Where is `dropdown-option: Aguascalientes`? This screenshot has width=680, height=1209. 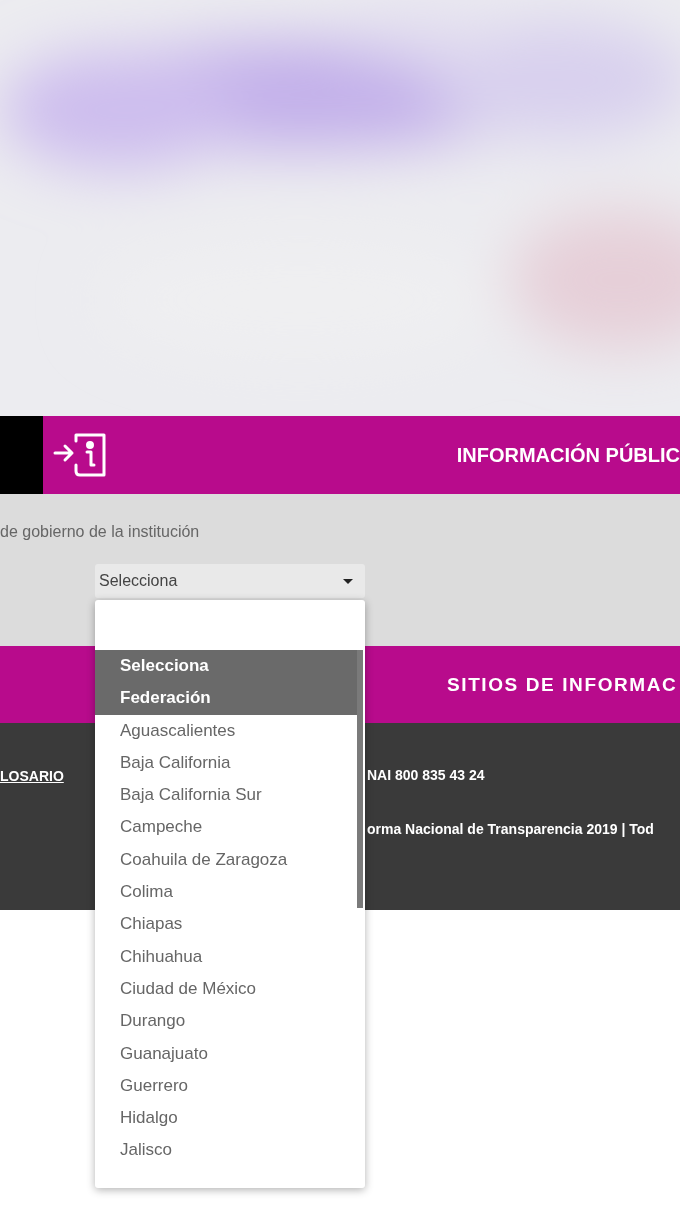
dropdown-option: Aguascalientes is located at coordinates (226, 730).